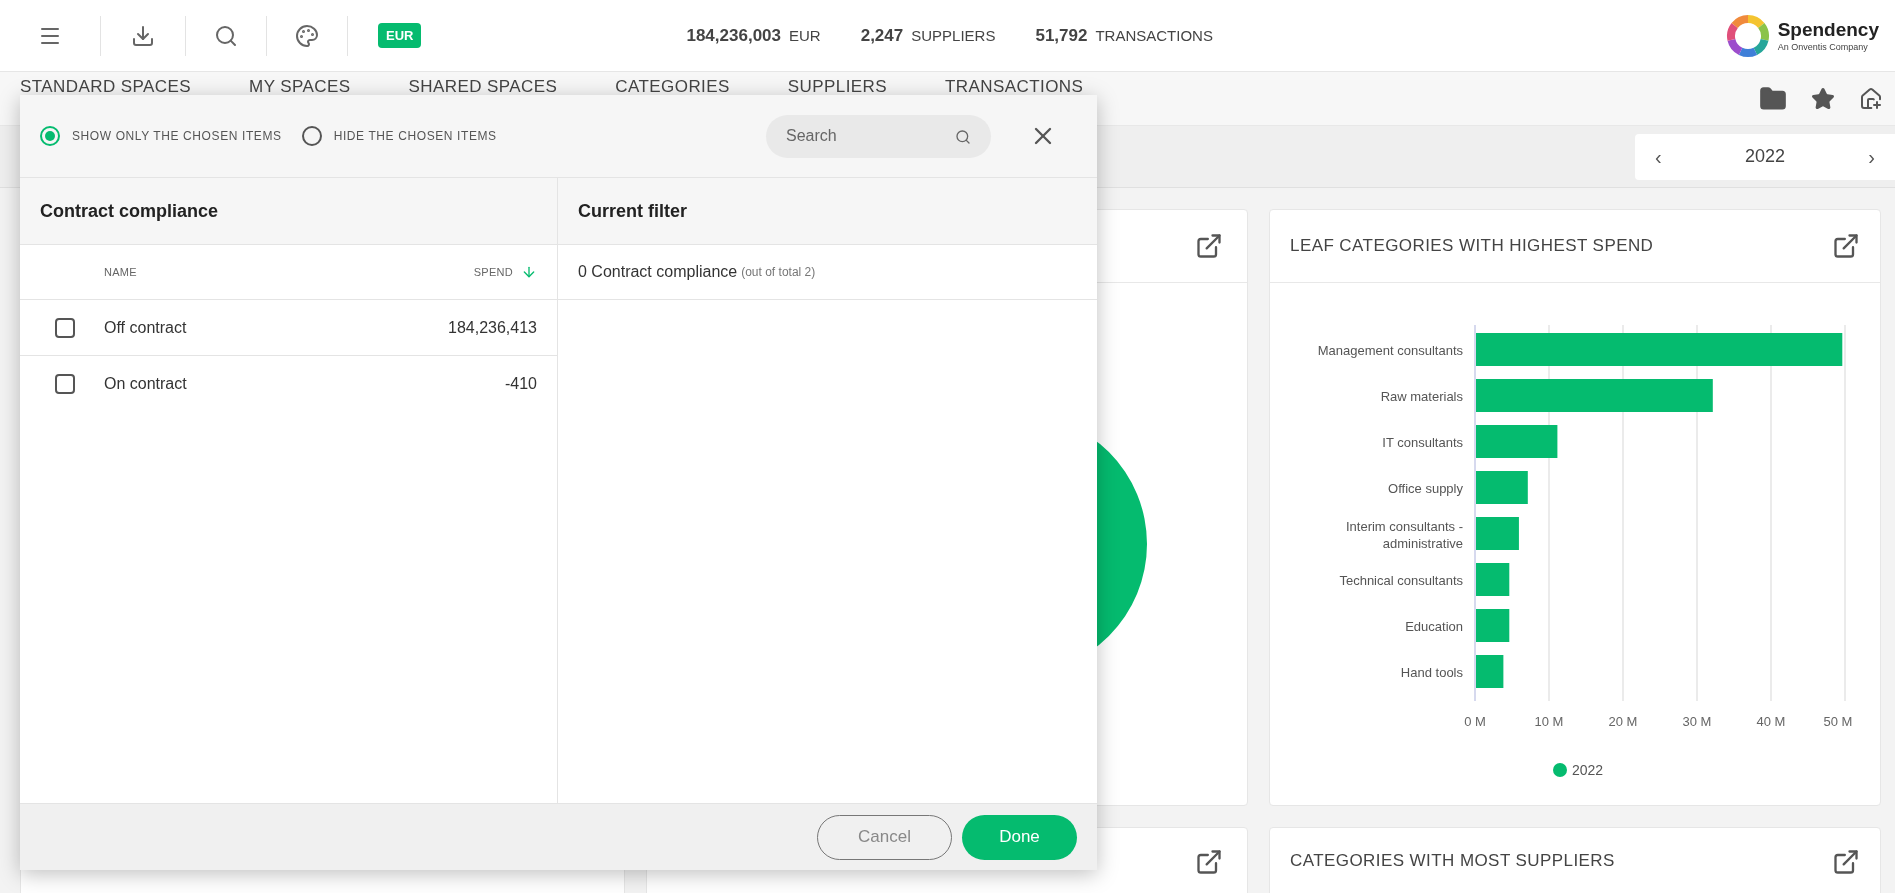 This screenshot has width=1895, height=893. I want to click on home-add-icon, so click(1871, 98).